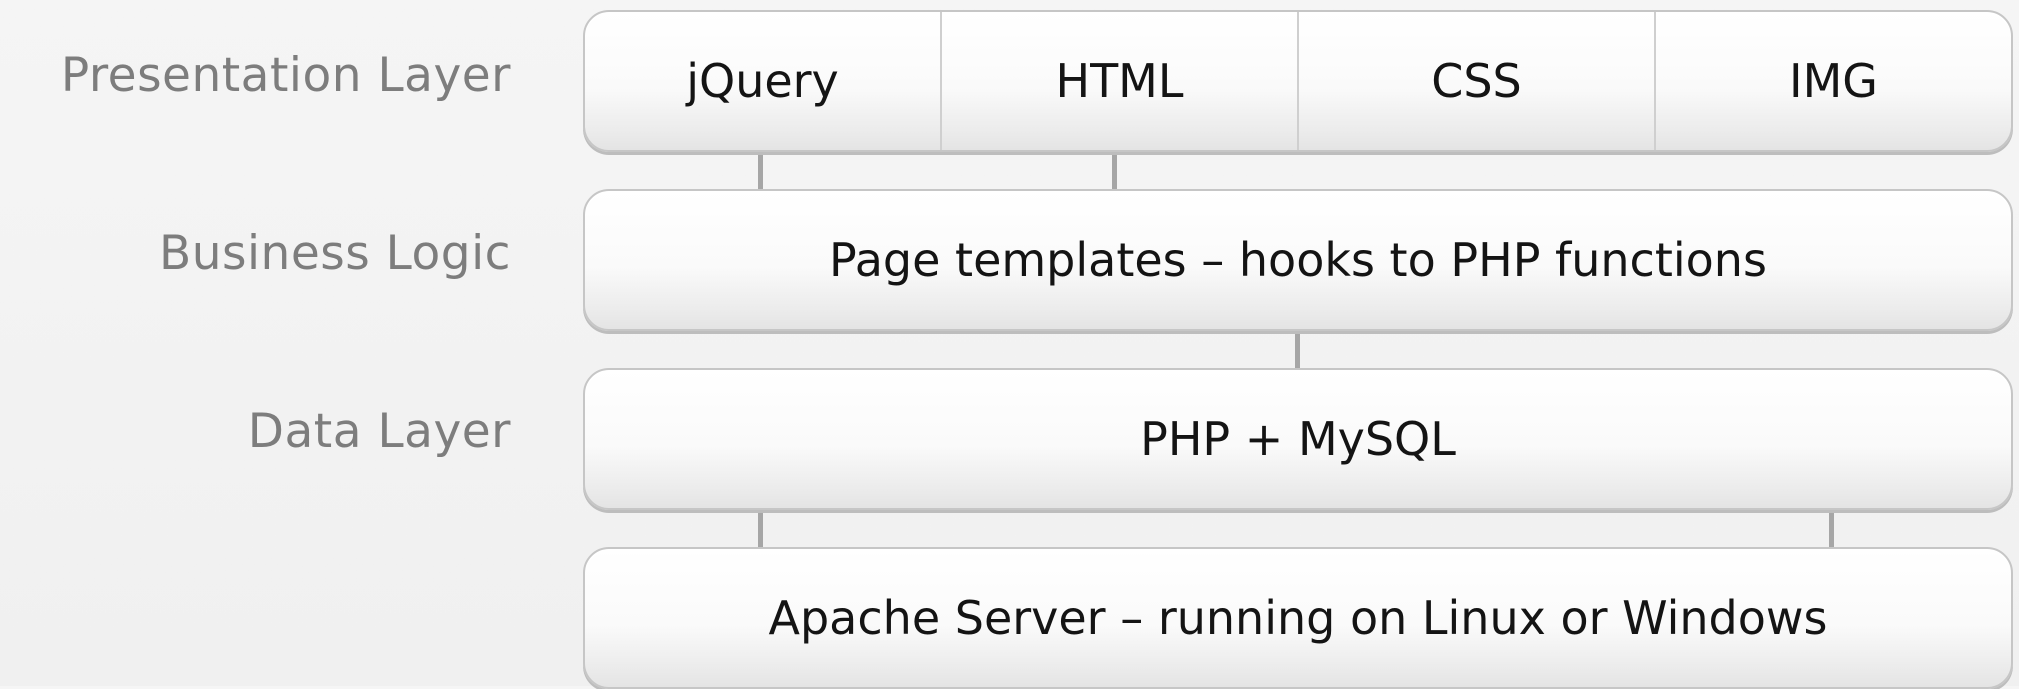 Image resolution: width=2019 pixels, height=689 pixels. I want to click on presentation-layer-box: jQuery HTML CSS IMG, so click(1298, 81).